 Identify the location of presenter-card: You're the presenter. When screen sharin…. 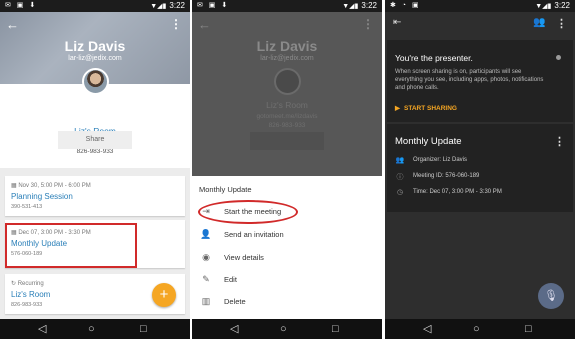
(480, 81).